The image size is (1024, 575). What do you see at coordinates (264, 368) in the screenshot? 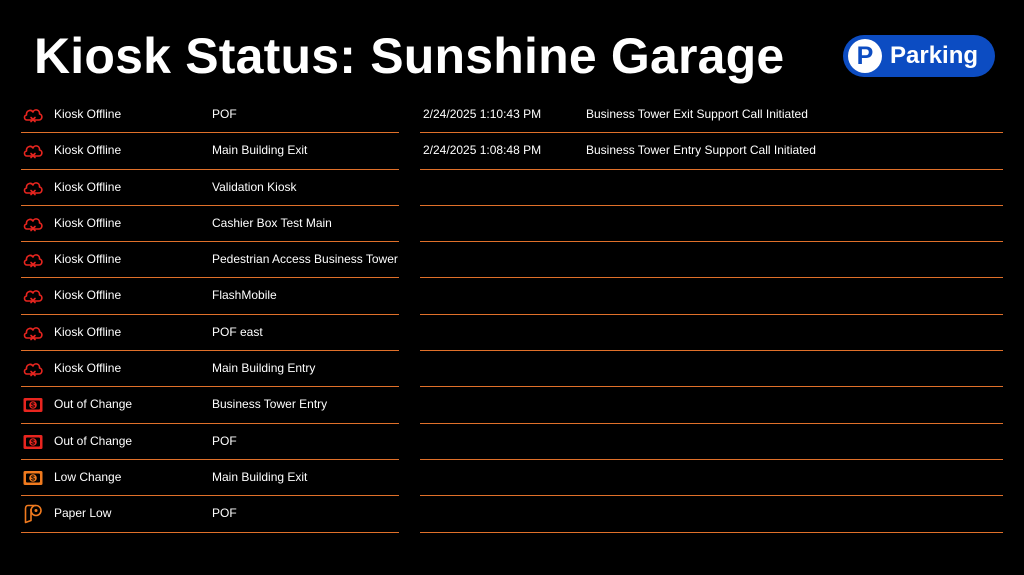
I see `kiosk-location: Main Building Entry` at bounding box center [264, 368].